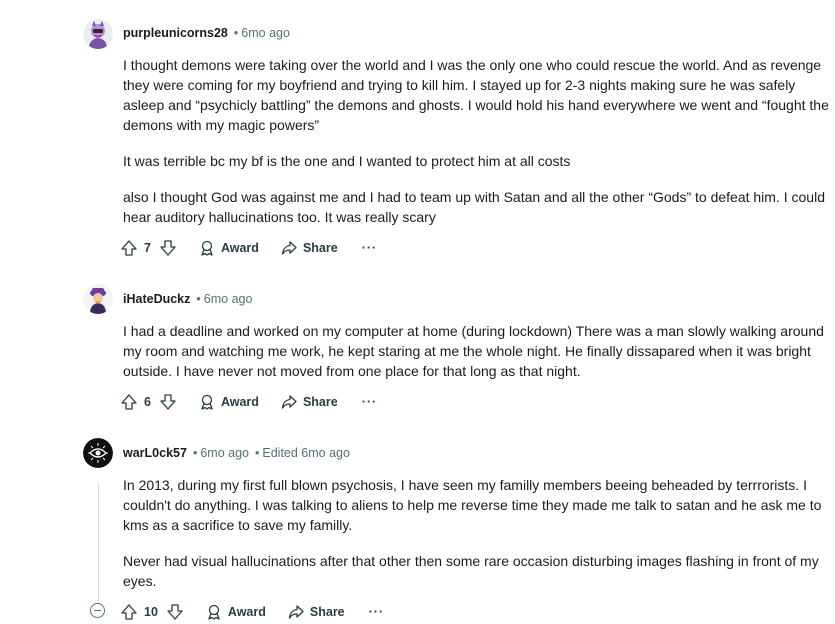  I want to click on collapse-icon, so click(97, 610).